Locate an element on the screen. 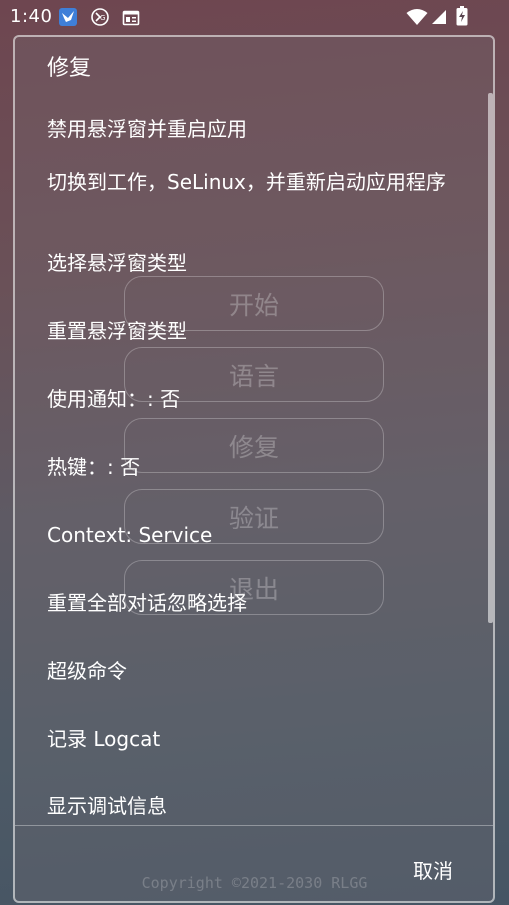 This screenshot has height=905, width=509. menu-item-record-logcat: 记录 Logcat is located at coordinates (257, 739).